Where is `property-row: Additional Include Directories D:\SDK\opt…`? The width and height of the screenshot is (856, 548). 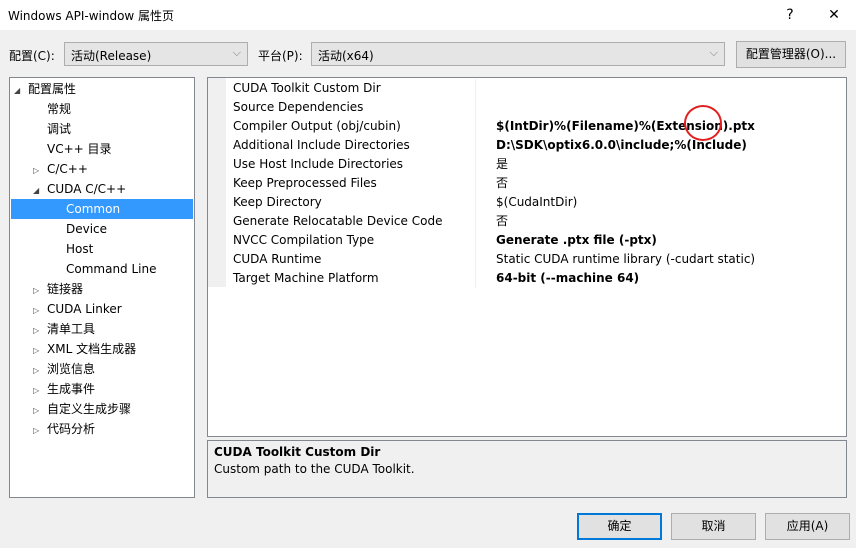 property-row: Additional Include Directories D:\SDK\opt… is located at coordinates (536, 145).